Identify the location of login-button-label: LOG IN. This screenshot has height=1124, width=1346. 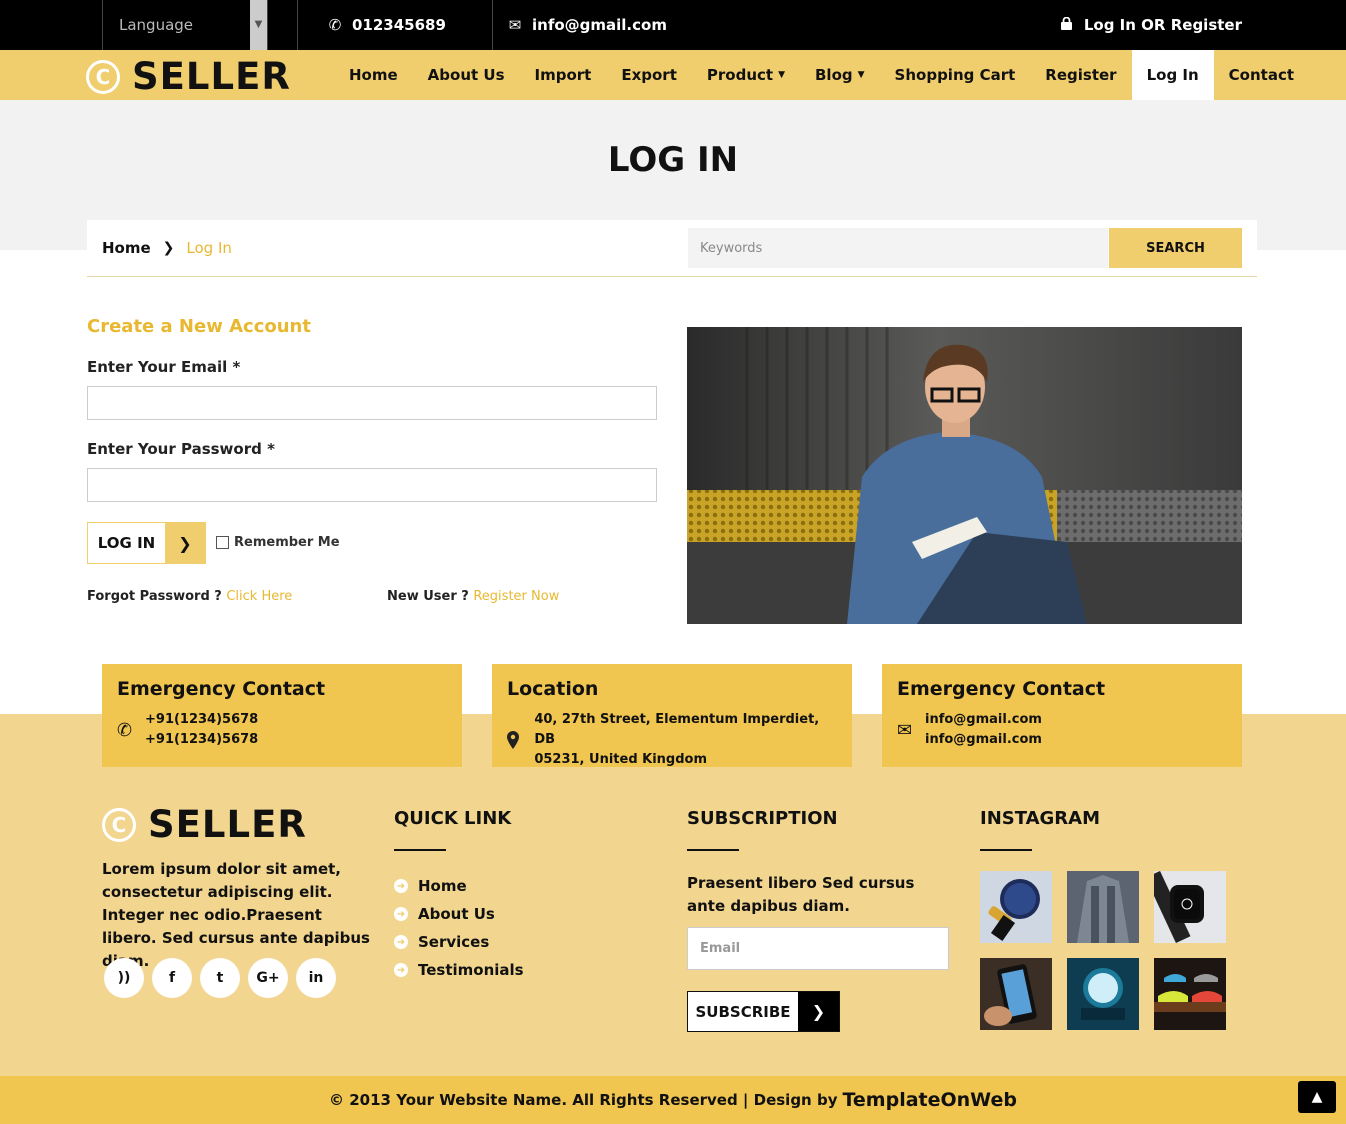
(126, 543).